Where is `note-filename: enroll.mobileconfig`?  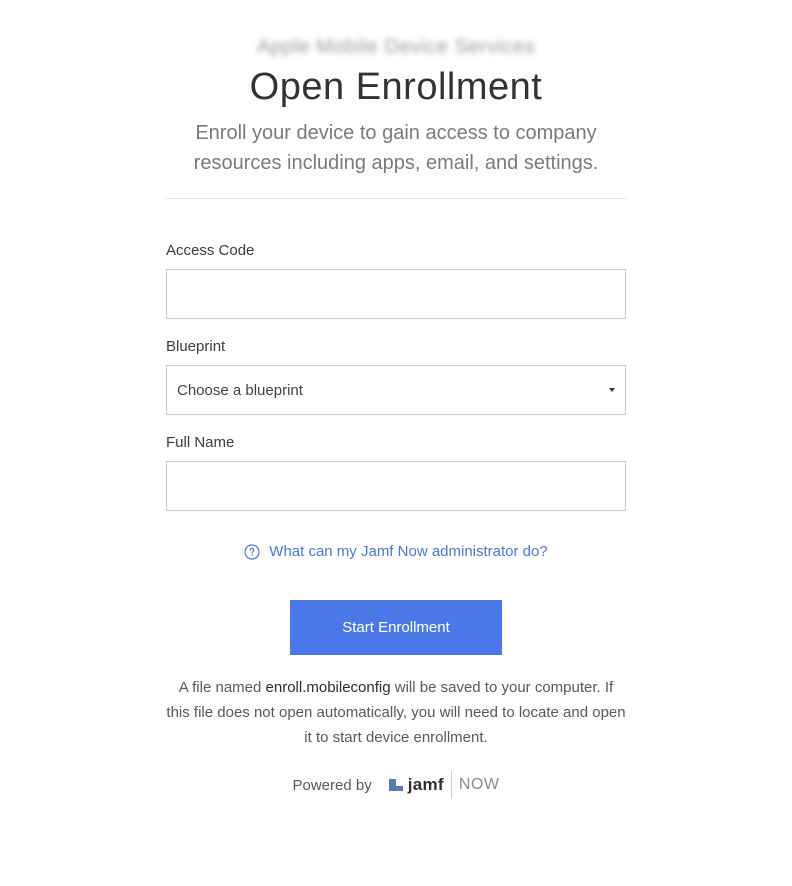 note-filename: enroll.mobileconfig is located at coordinates (328, 687).